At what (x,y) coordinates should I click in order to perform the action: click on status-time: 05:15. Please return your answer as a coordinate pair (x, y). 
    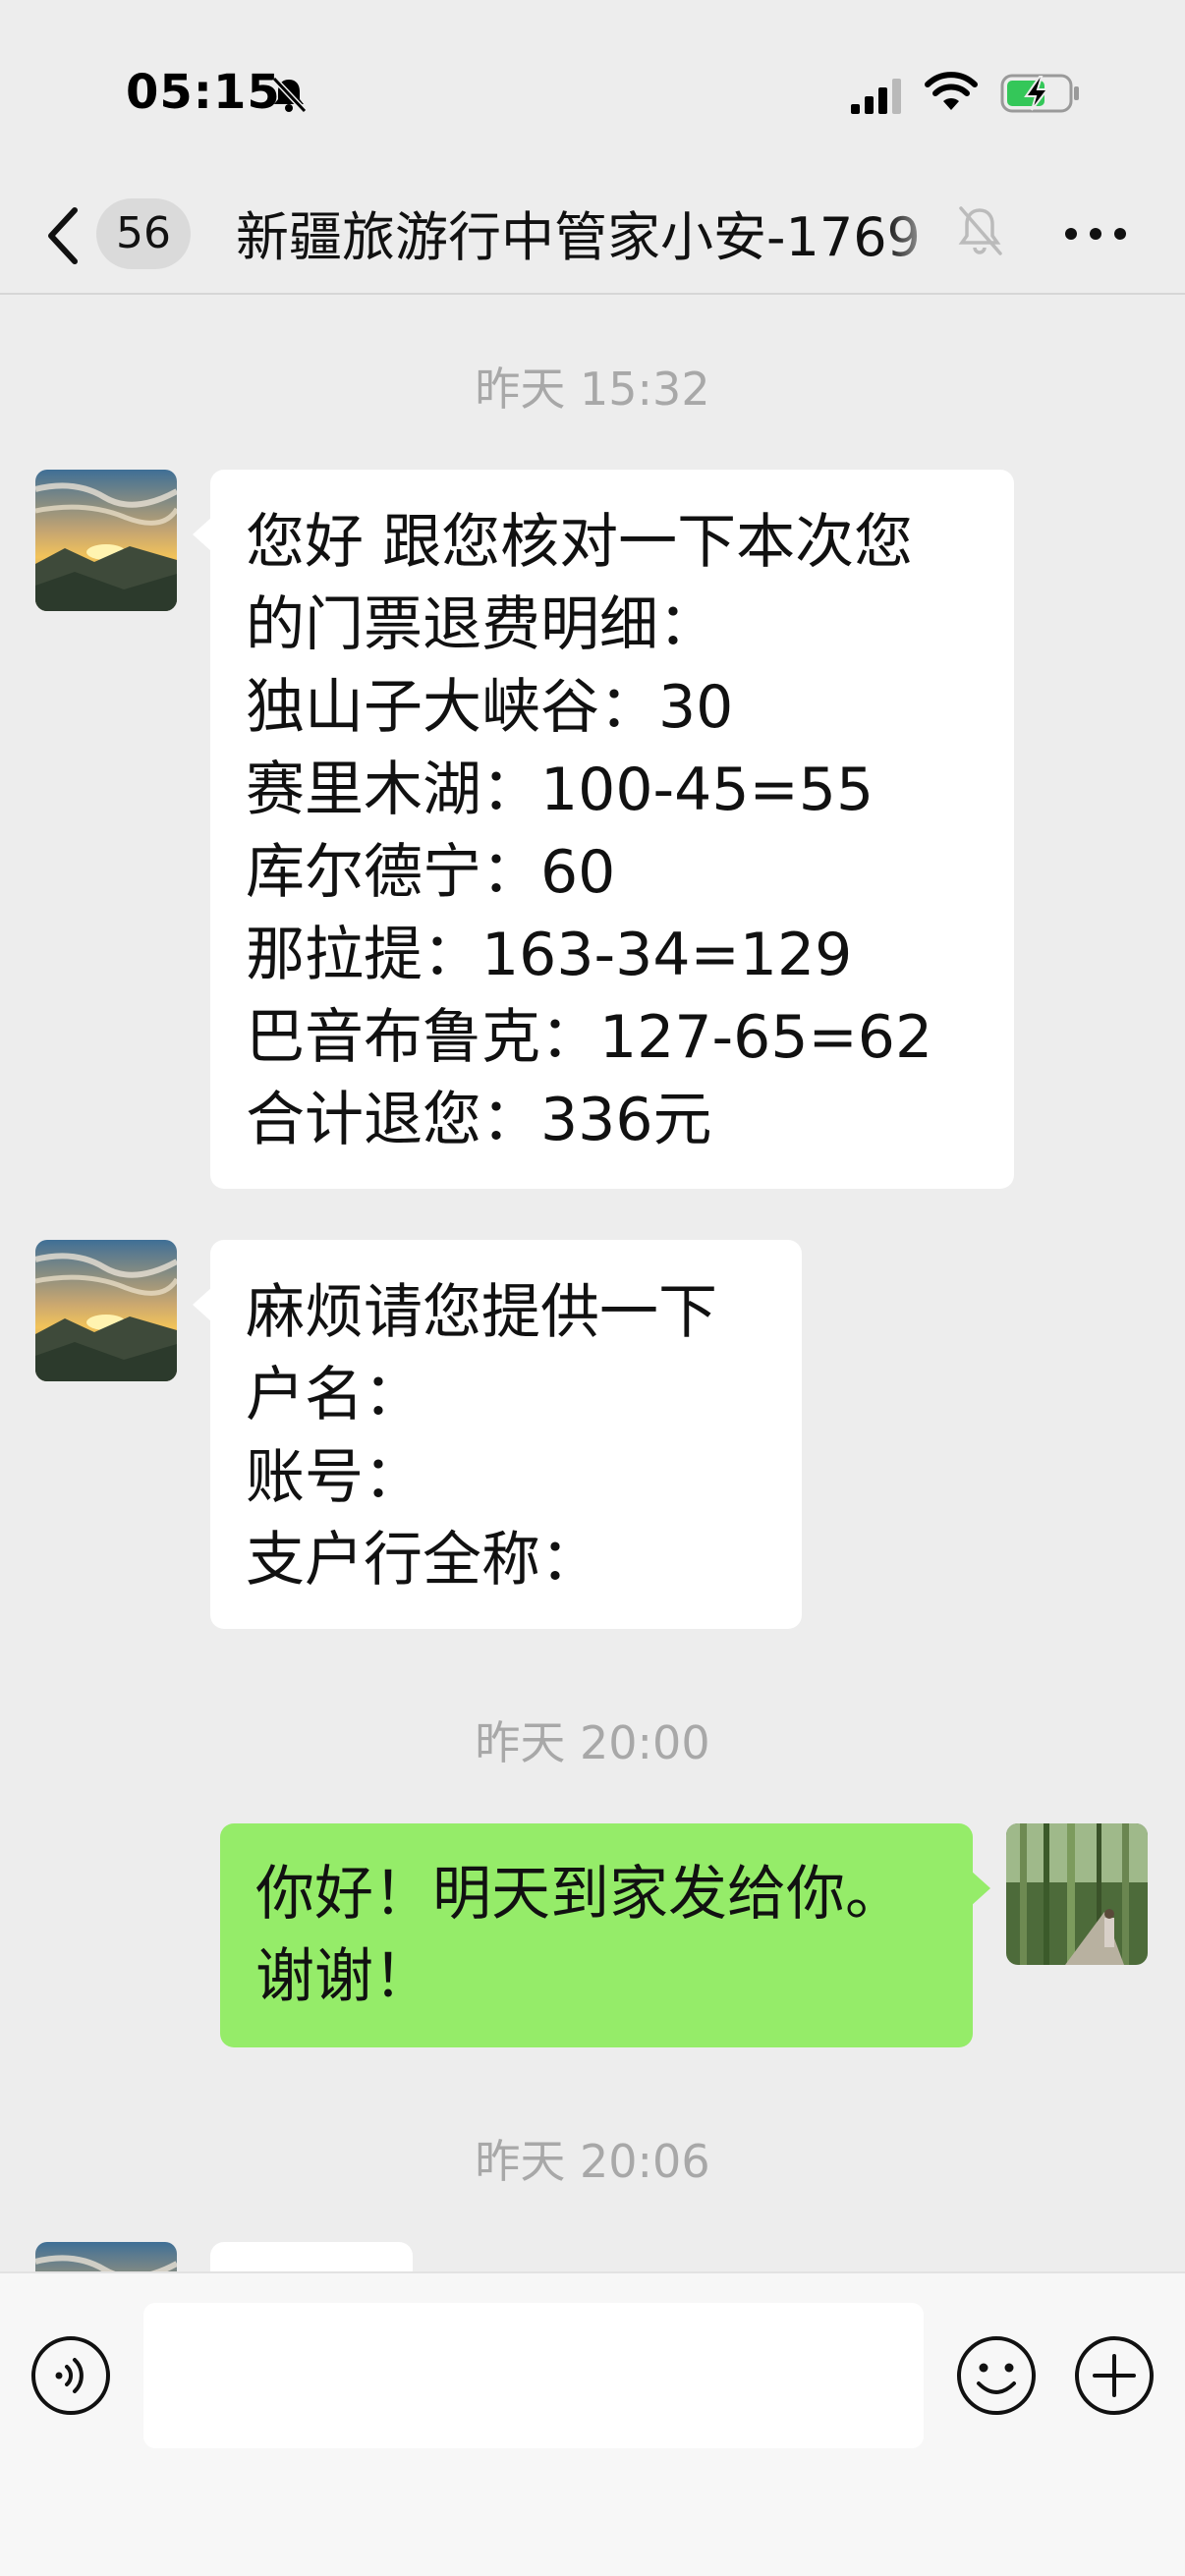
    Looking at the image, I should click on (204, 92).